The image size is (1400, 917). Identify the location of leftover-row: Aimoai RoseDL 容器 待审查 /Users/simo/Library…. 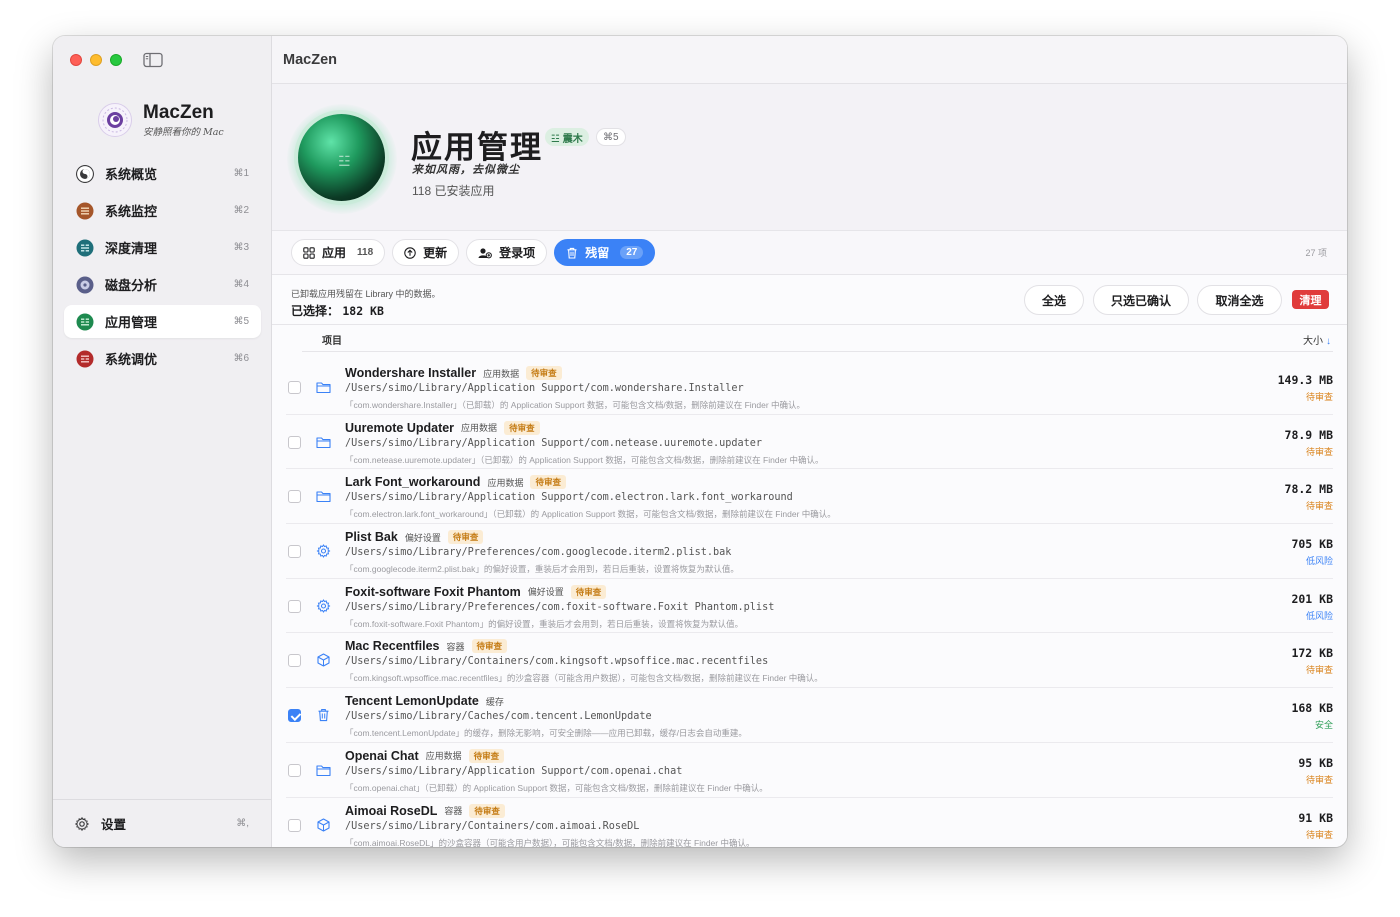
(809, 823).